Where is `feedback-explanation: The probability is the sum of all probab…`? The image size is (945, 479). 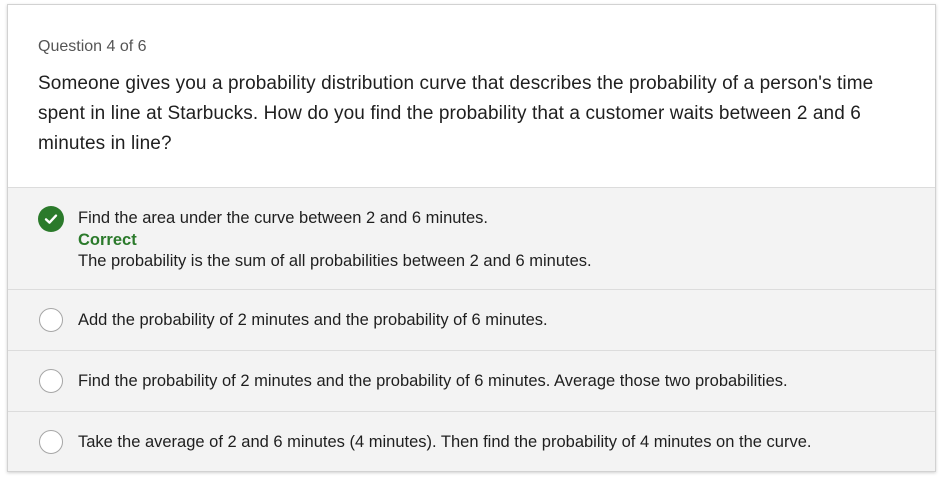
feedback-explanation: The probability is the sum of all probab… is located at coordinates (335, 261).